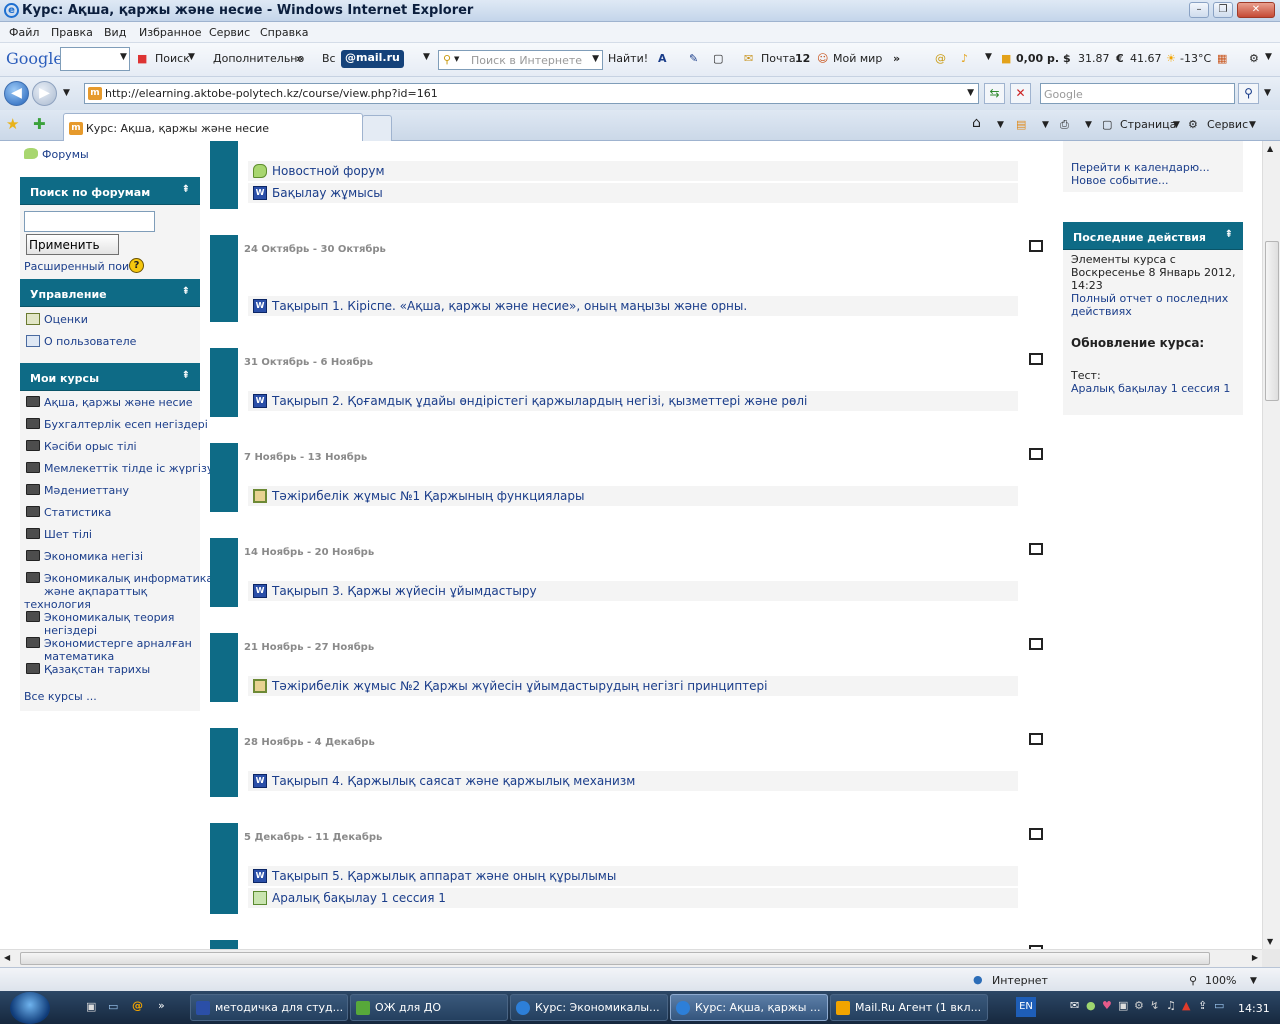 The height and width of the screenshot is (1024, 1280). What do you see at coordinates (1091, 1005) in the screenshot?
I see `tray-agent-icon: ●` at bounding box center [1091, 1005].